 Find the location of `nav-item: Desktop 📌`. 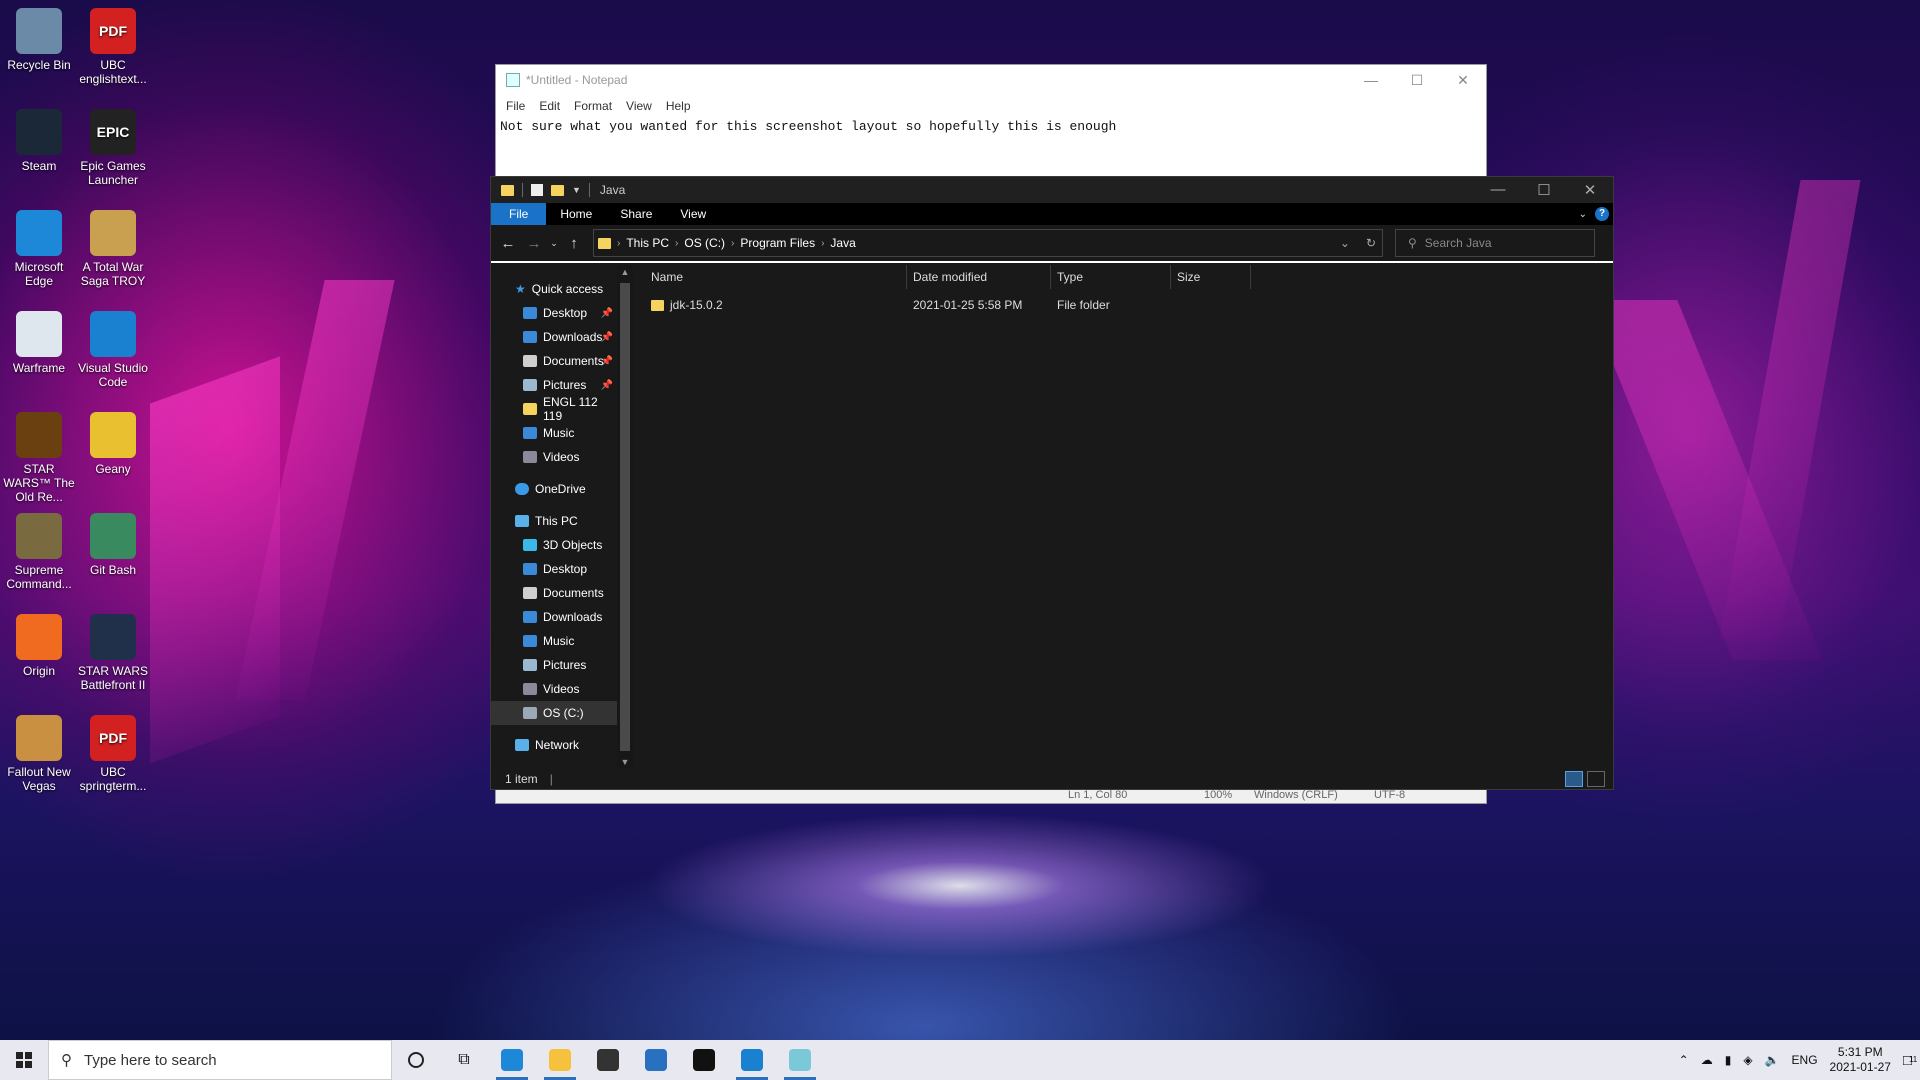

nav-item: Desktop 📌 is located at coordinates (554, 313).